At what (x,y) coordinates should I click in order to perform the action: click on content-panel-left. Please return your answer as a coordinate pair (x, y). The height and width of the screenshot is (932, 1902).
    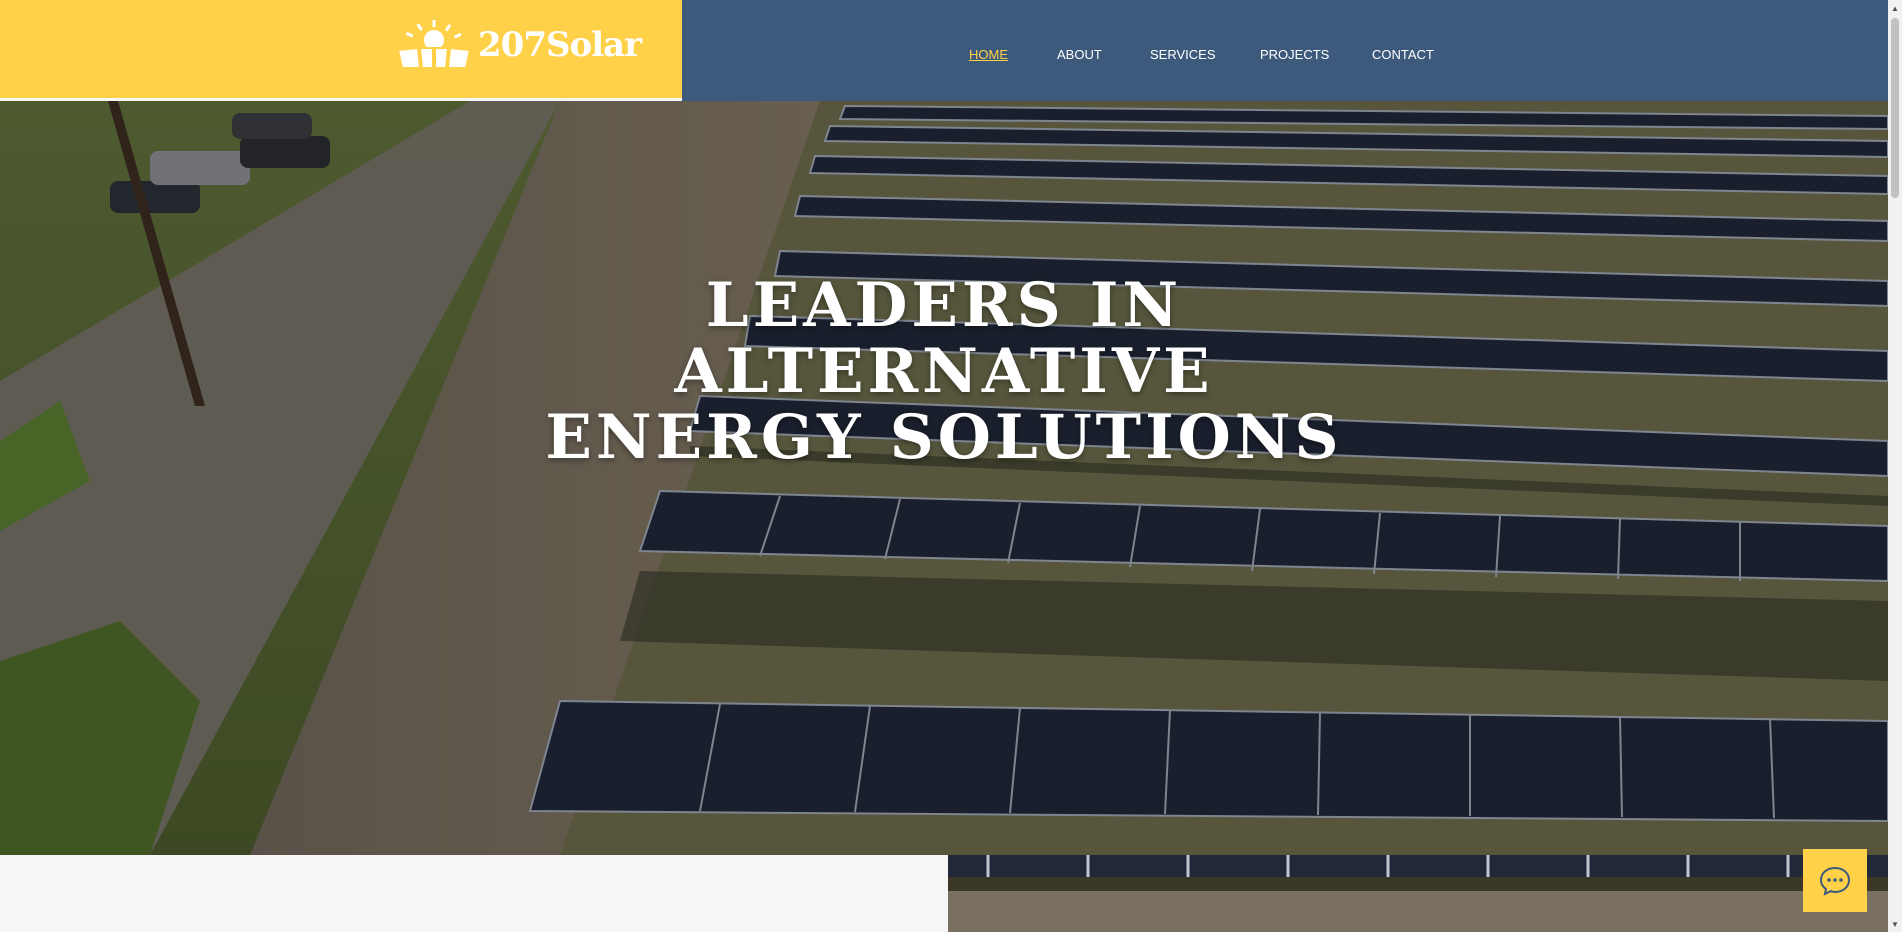
    Looking at the image, I should click on (474, 893).